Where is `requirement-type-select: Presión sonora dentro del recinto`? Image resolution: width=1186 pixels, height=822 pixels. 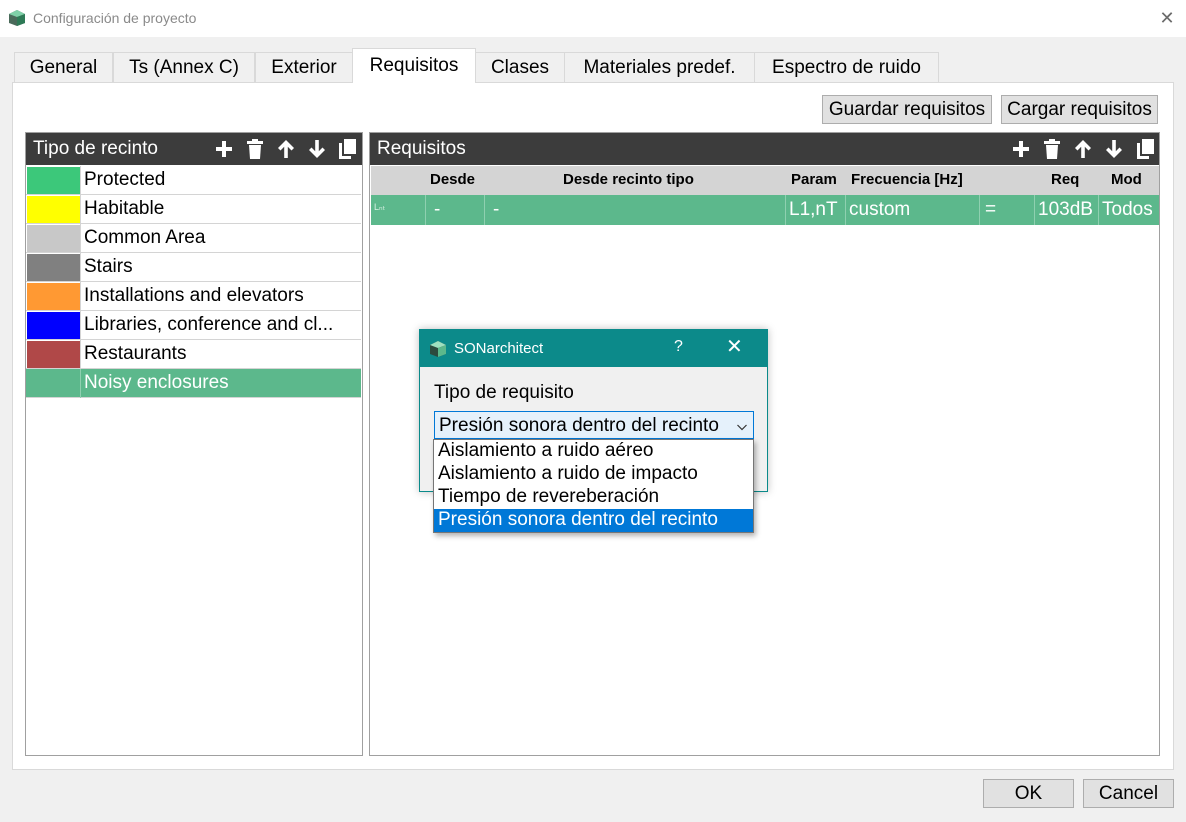
requirement-type-select: Presión sonora dentro del recinto is located at coordinates (594, 425).